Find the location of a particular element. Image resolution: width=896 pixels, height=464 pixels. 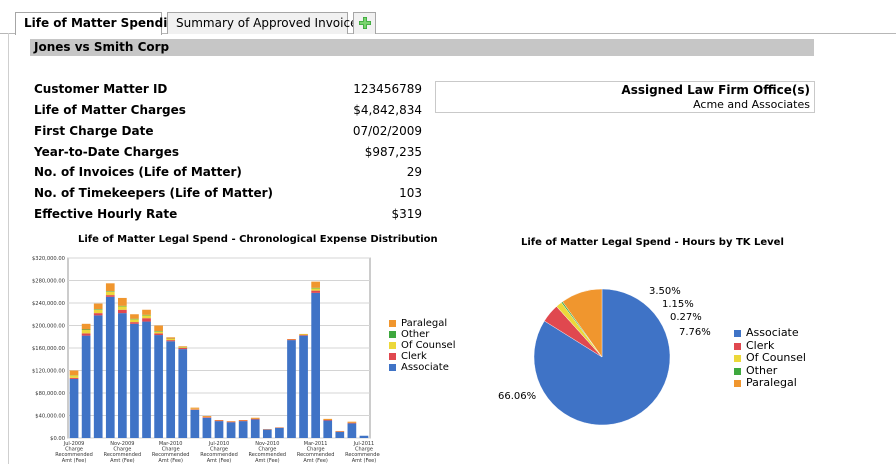

summary-value: 123456789 is located at coordinates (387, 89).